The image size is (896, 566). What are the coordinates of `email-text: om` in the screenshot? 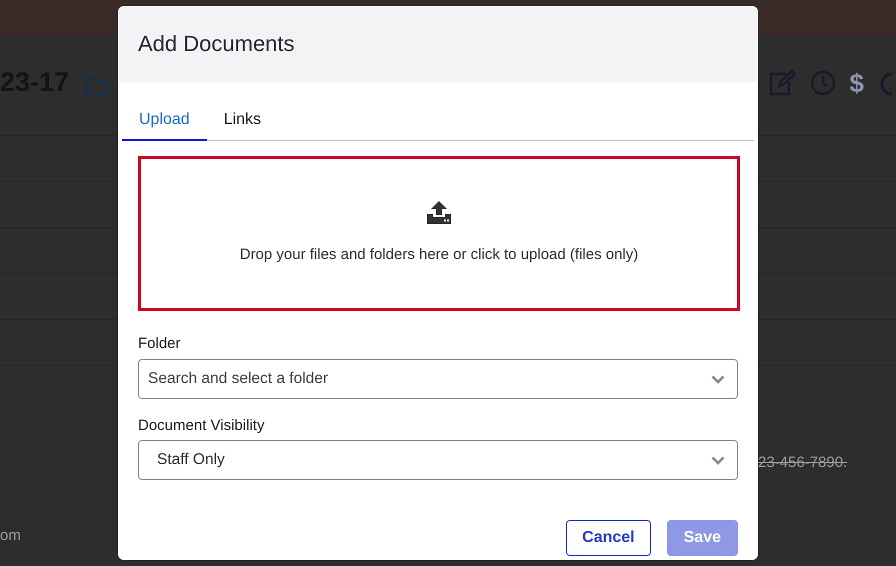 It's located at (10, 536).